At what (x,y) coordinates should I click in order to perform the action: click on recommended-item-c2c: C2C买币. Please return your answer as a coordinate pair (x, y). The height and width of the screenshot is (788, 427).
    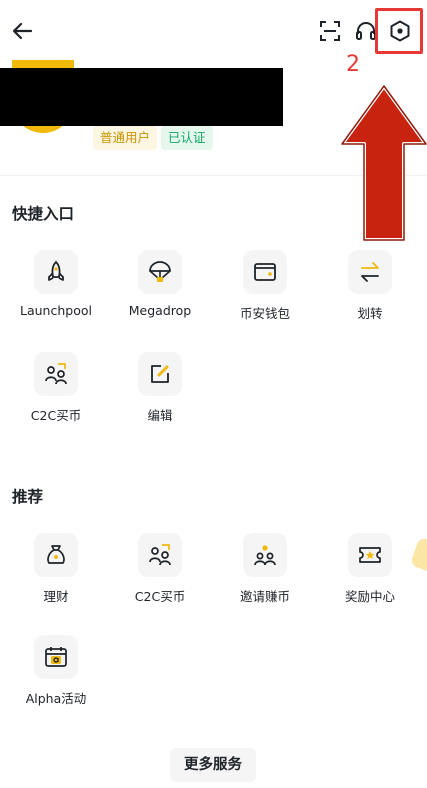
    Looking at the image, I should click on (160, 569).